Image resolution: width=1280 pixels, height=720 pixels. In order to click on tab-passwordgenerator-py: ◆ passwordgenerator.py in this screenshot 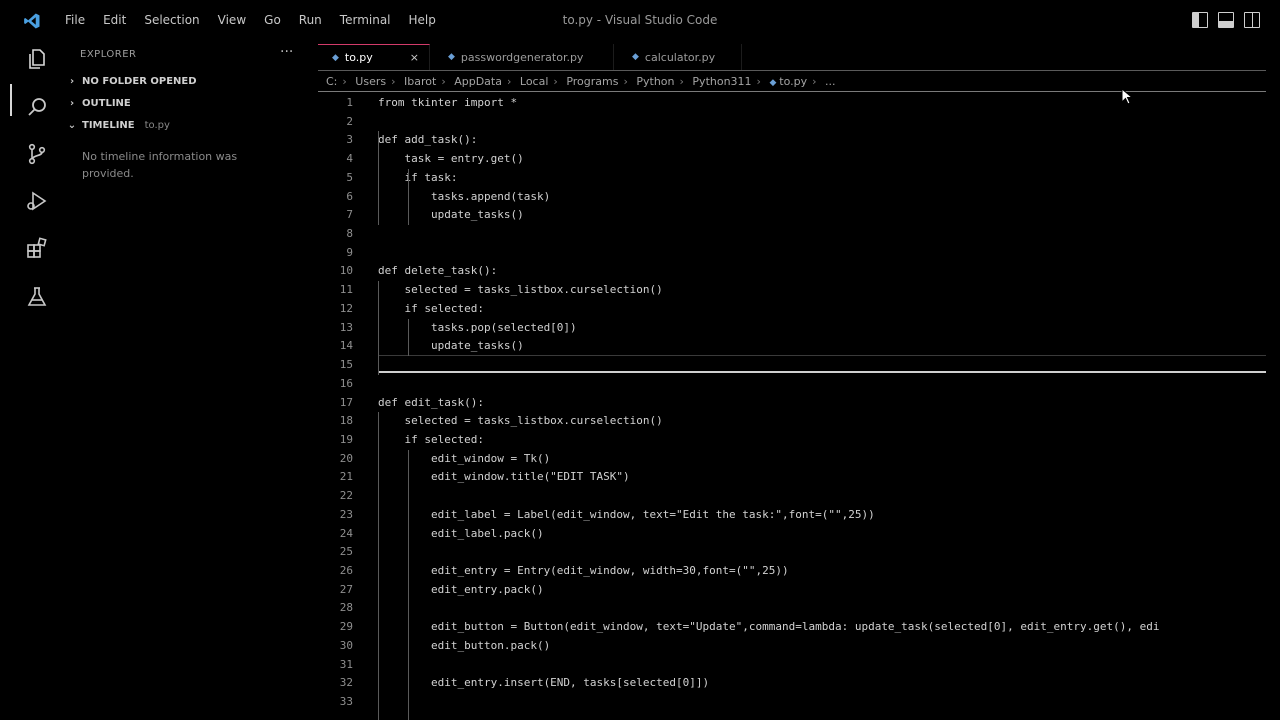, I will do `click(522, 57)`.